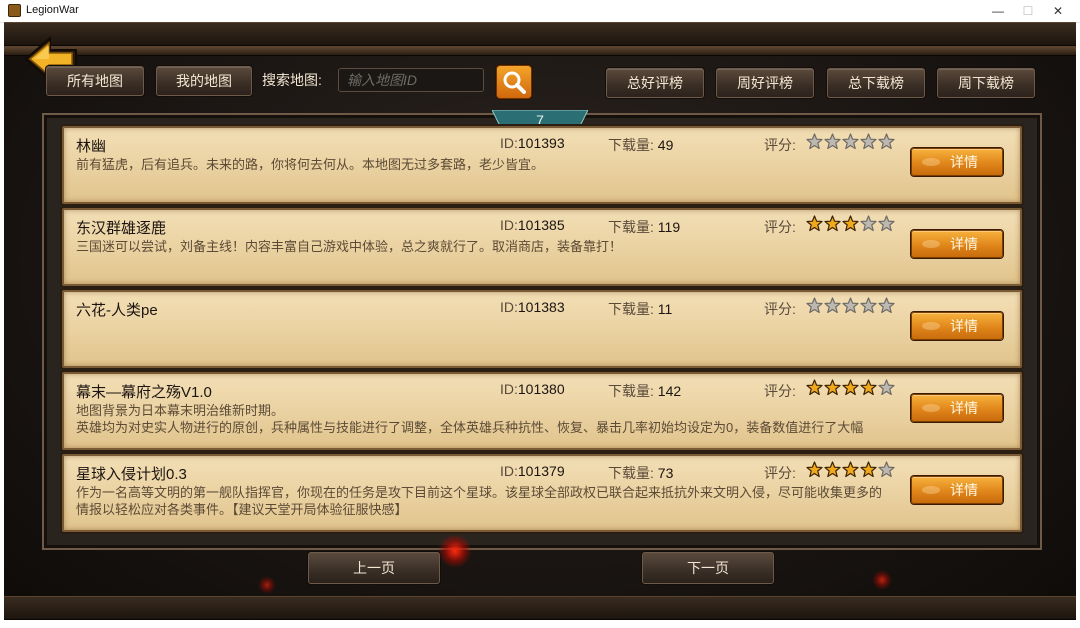 Image resolution: width=1080 pixels, height=628 pixels. I want to click on tab-total-rating: 总好评榜, so click(655, 83).